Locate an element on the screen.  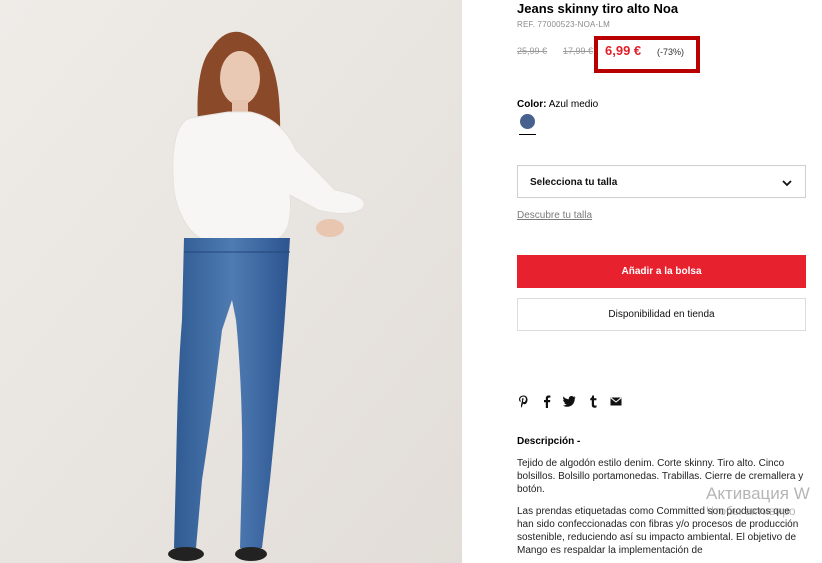
swatch-selected-indicator is located at coordinates (527, 134).